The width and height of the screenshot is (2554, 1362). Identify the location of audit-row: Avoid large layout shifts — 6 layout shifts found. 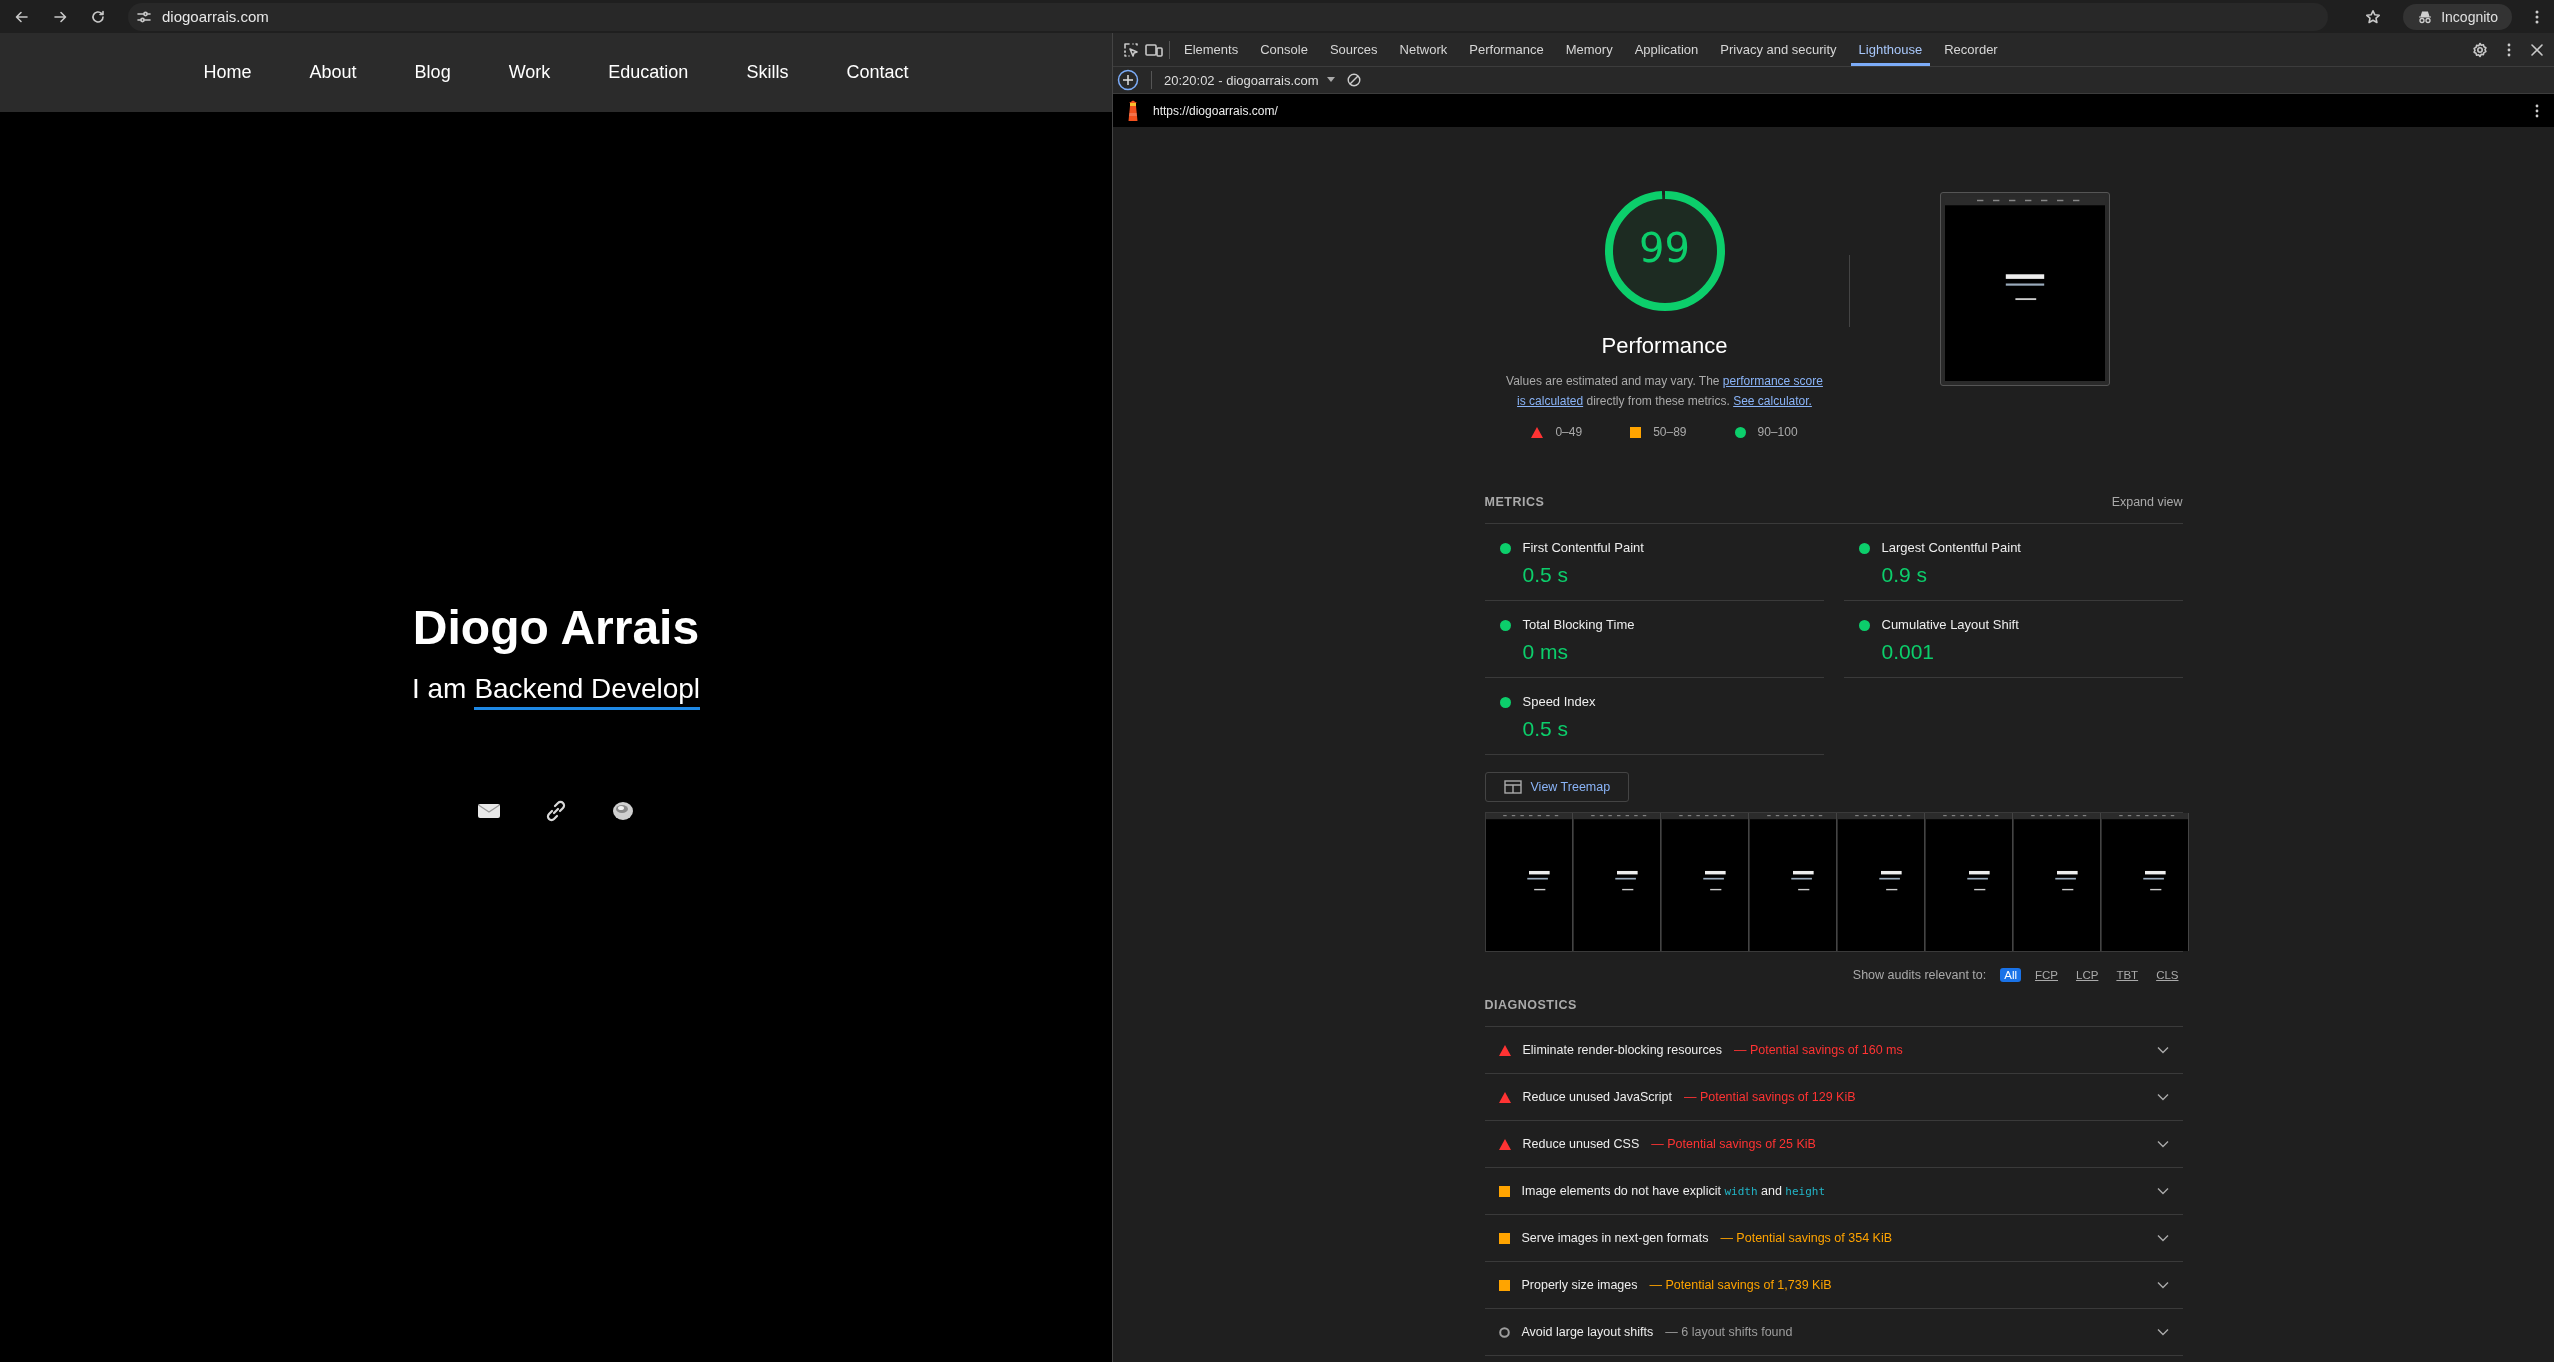
(1833, 1332).